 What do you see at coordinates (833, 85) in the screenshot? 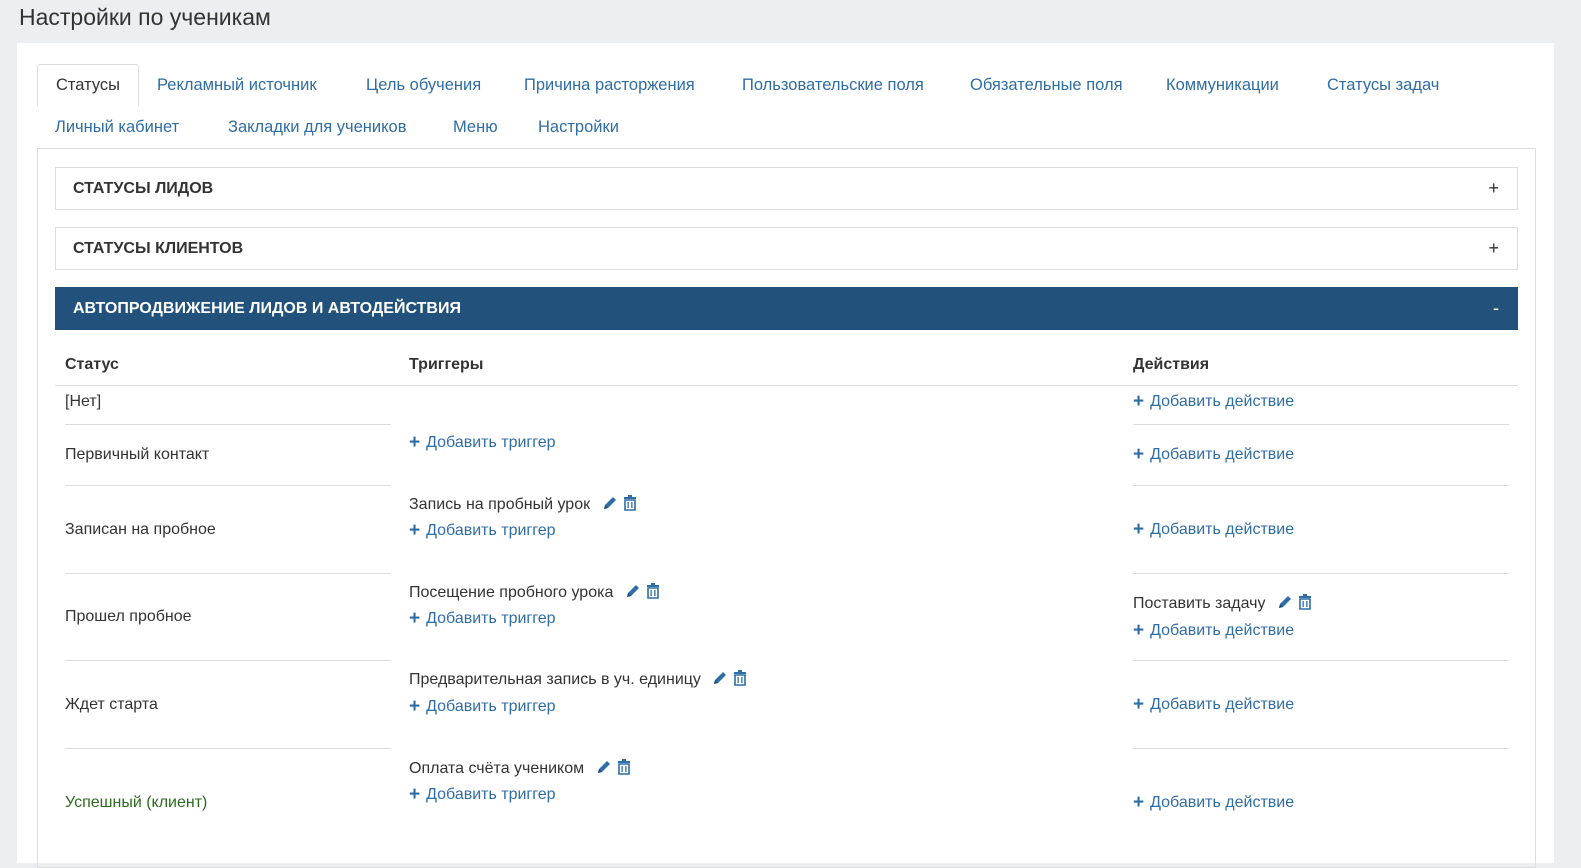
I see `tab-custom-fields: Пользовательские поля` at bounding box center [833, 85].